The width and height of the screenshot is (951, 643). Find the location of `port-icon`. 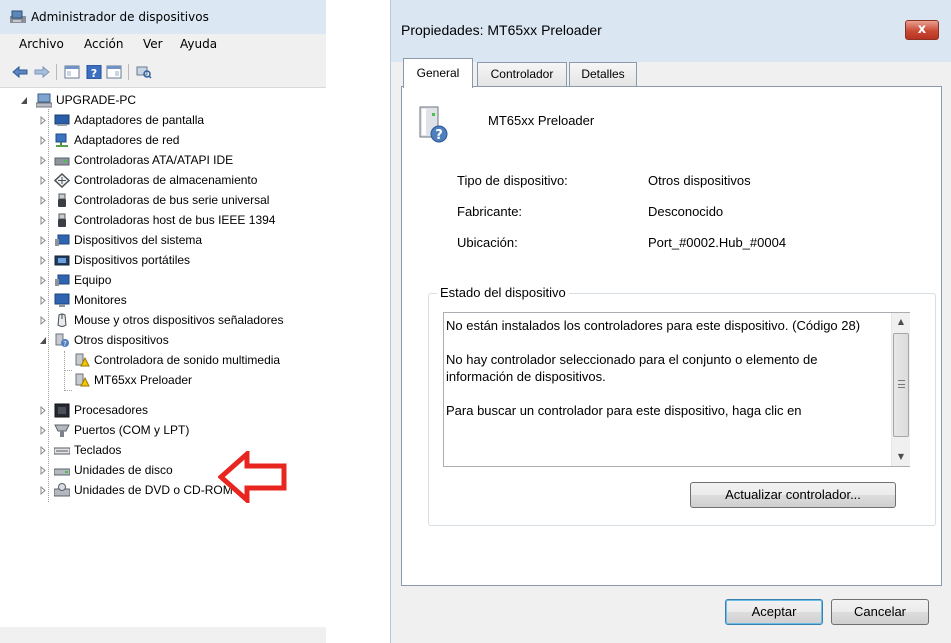

port-icon is located at coordinates (62, 430).